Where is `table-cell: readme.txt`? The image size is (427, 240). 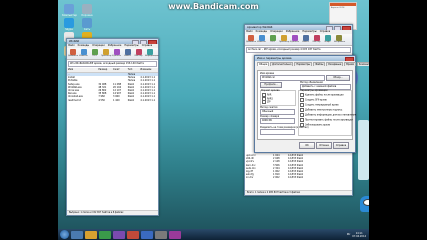
table-cell: readme.txt is located at coordinates (74, 100).